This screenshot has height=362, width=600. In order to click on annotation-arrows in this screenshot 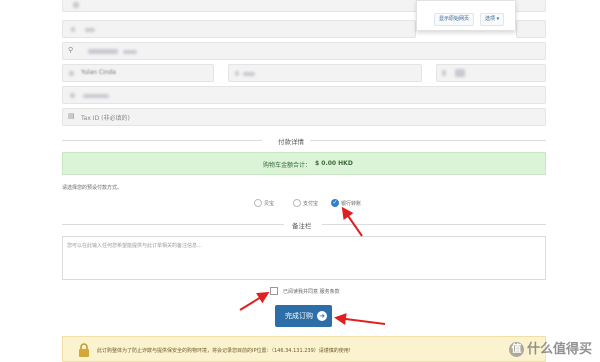, I will do `click(312, 265)`.